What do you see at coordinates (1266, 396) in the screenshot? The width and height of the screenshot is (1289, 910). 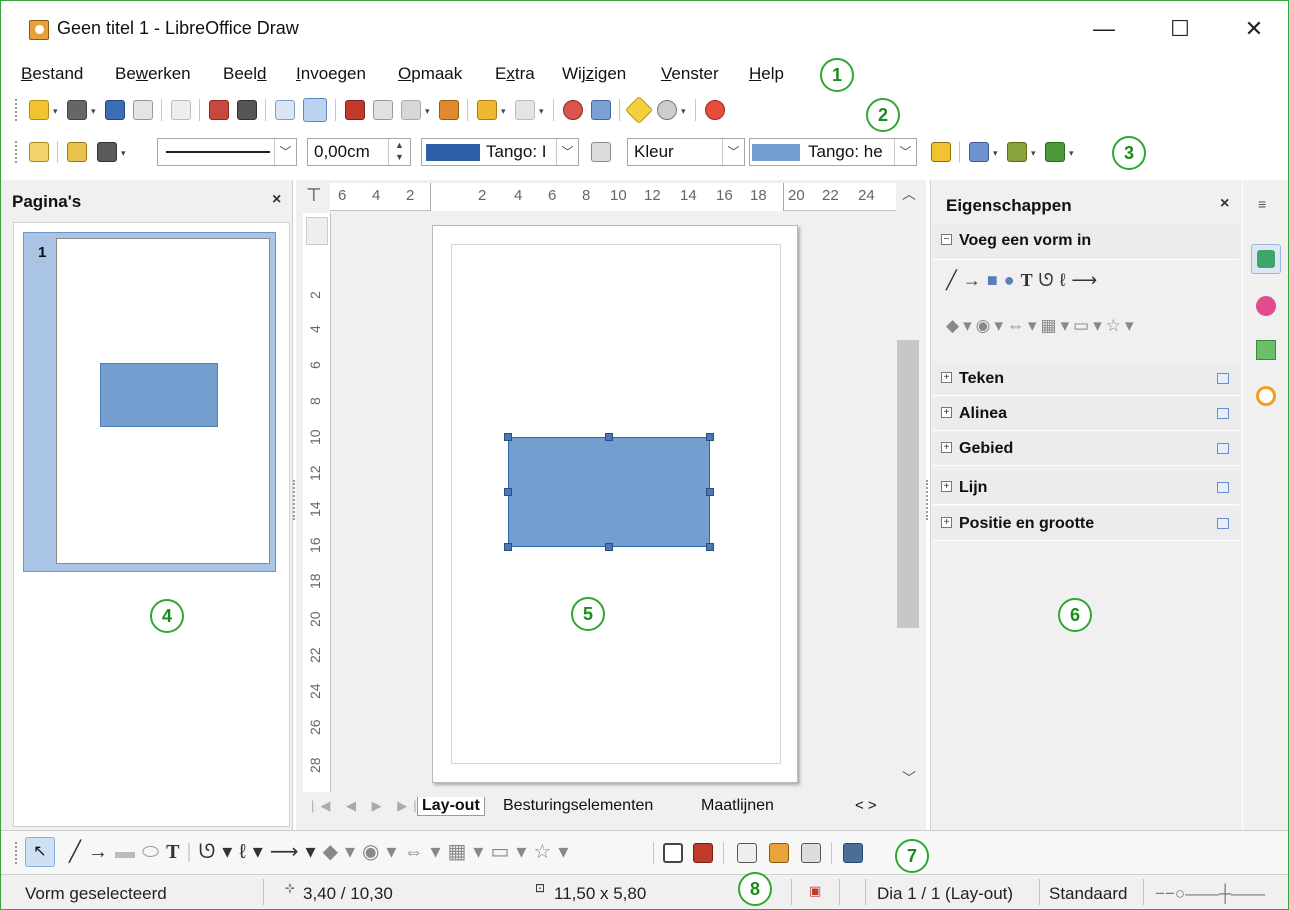 I see `navigator-deck-icon` at bounding box center [1266, 396].